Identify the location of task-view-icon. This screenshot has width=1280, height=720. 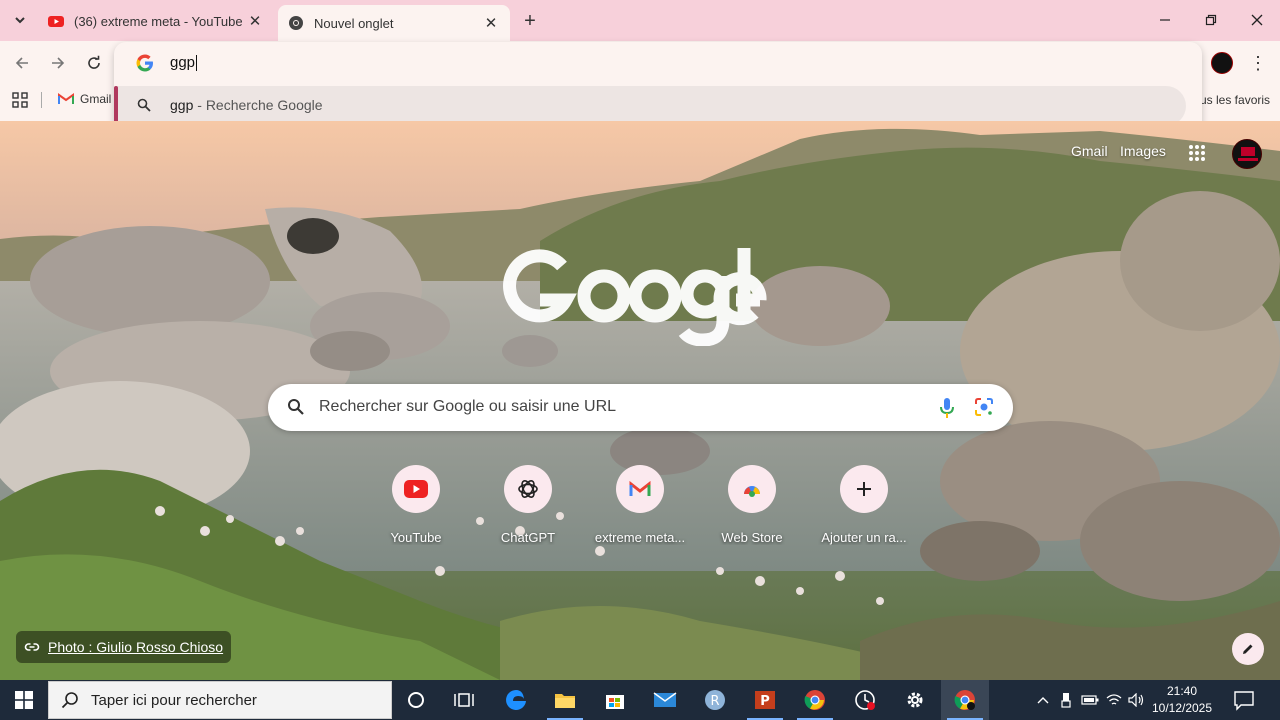
(464, 700).